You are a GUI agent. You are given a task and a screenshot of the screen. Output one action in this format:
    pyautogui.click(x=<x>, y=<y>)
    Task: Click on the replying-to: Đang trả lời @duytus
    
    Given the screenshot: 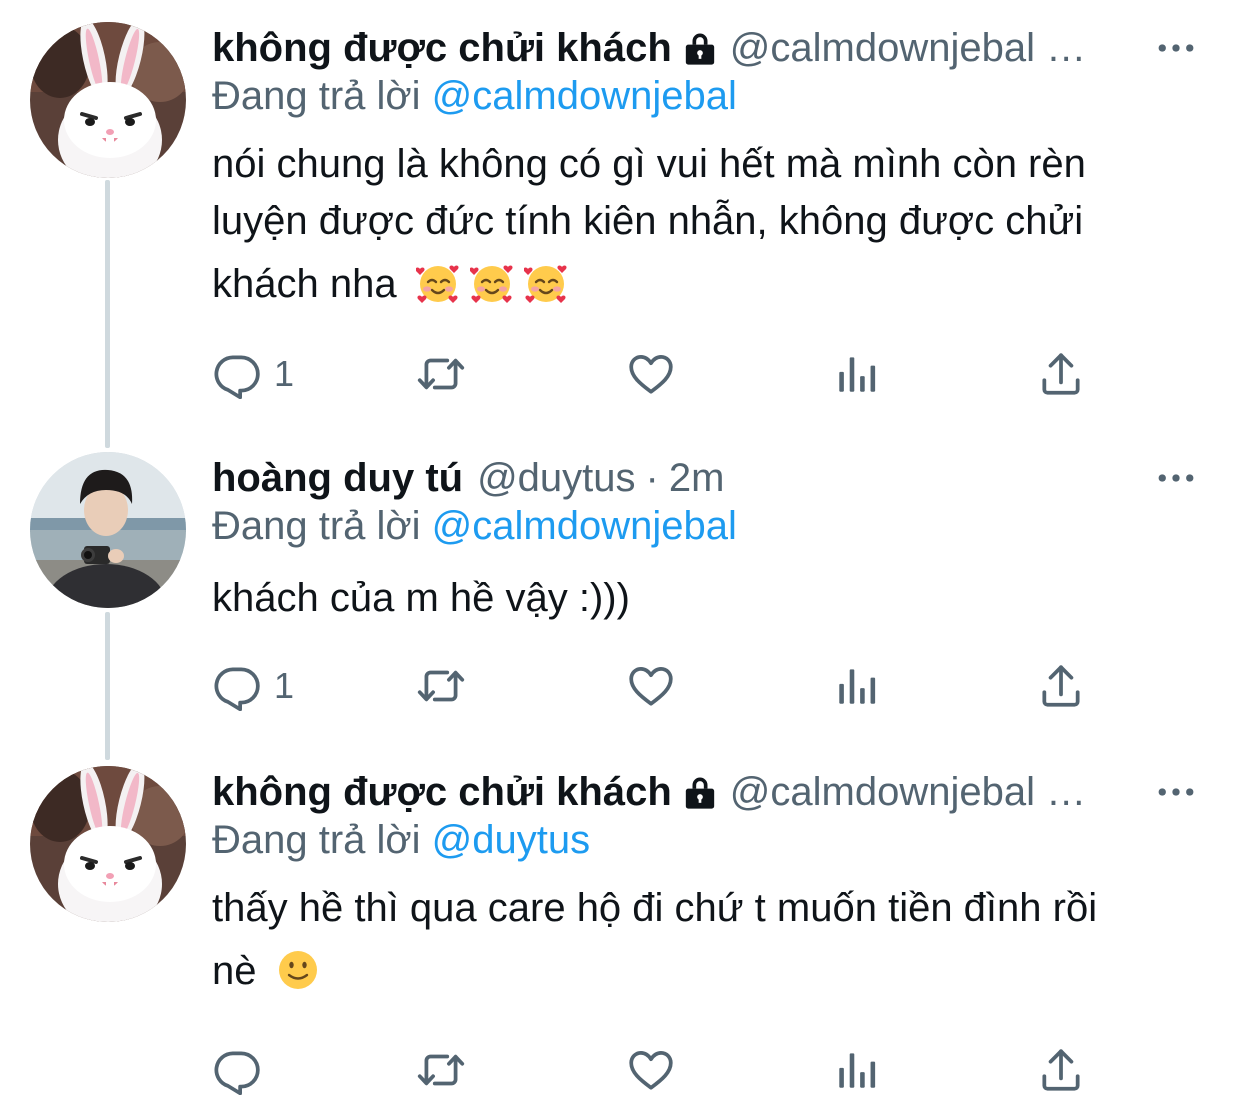 What is the action you would take?
    pyautogui.click(x=401, y=840)
    